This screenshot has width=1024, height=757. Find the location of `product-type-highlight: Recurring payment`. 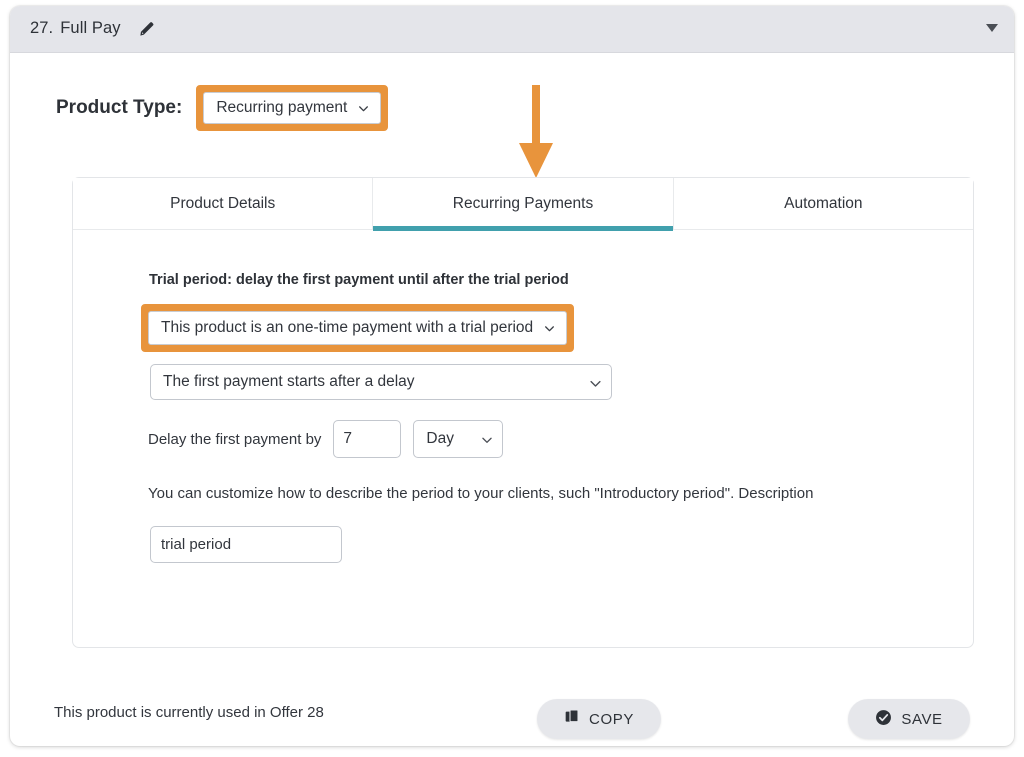

product-type-highlight: Recurring payment is located at coordinates (292, 108).